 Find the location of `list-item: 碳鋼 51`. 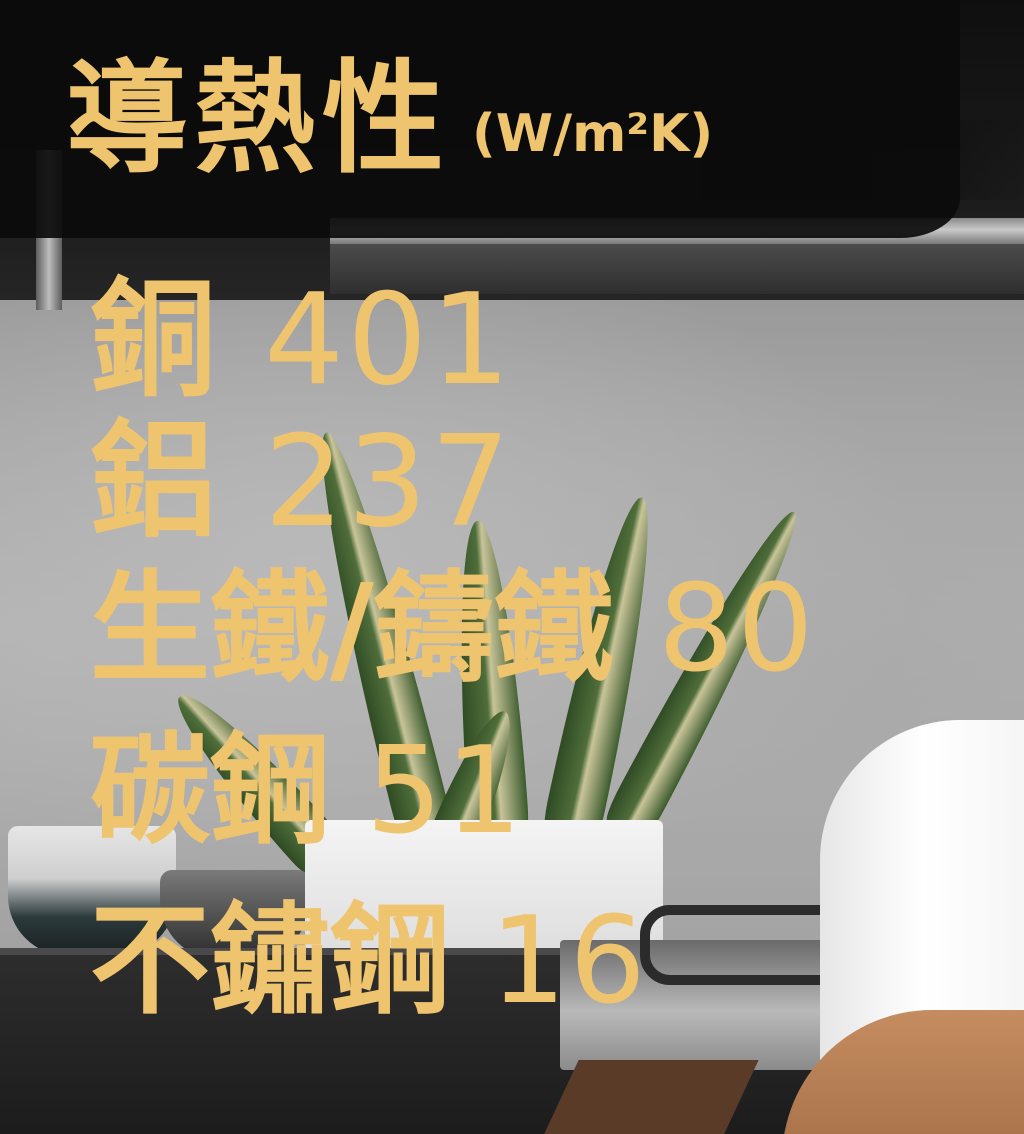

list-item: 碳鋼 51 is located at coordinates (453, 792).